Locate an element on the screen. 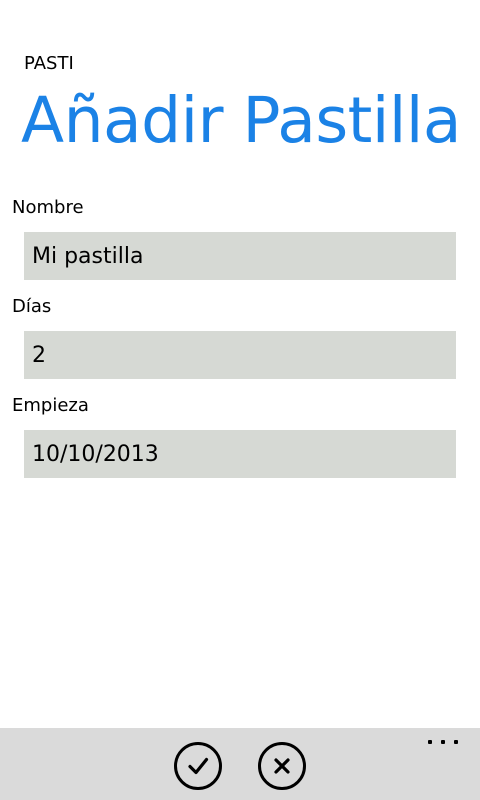 This screenshot has width=480, height=800. more-options-button is located at coordinates (443, 742).